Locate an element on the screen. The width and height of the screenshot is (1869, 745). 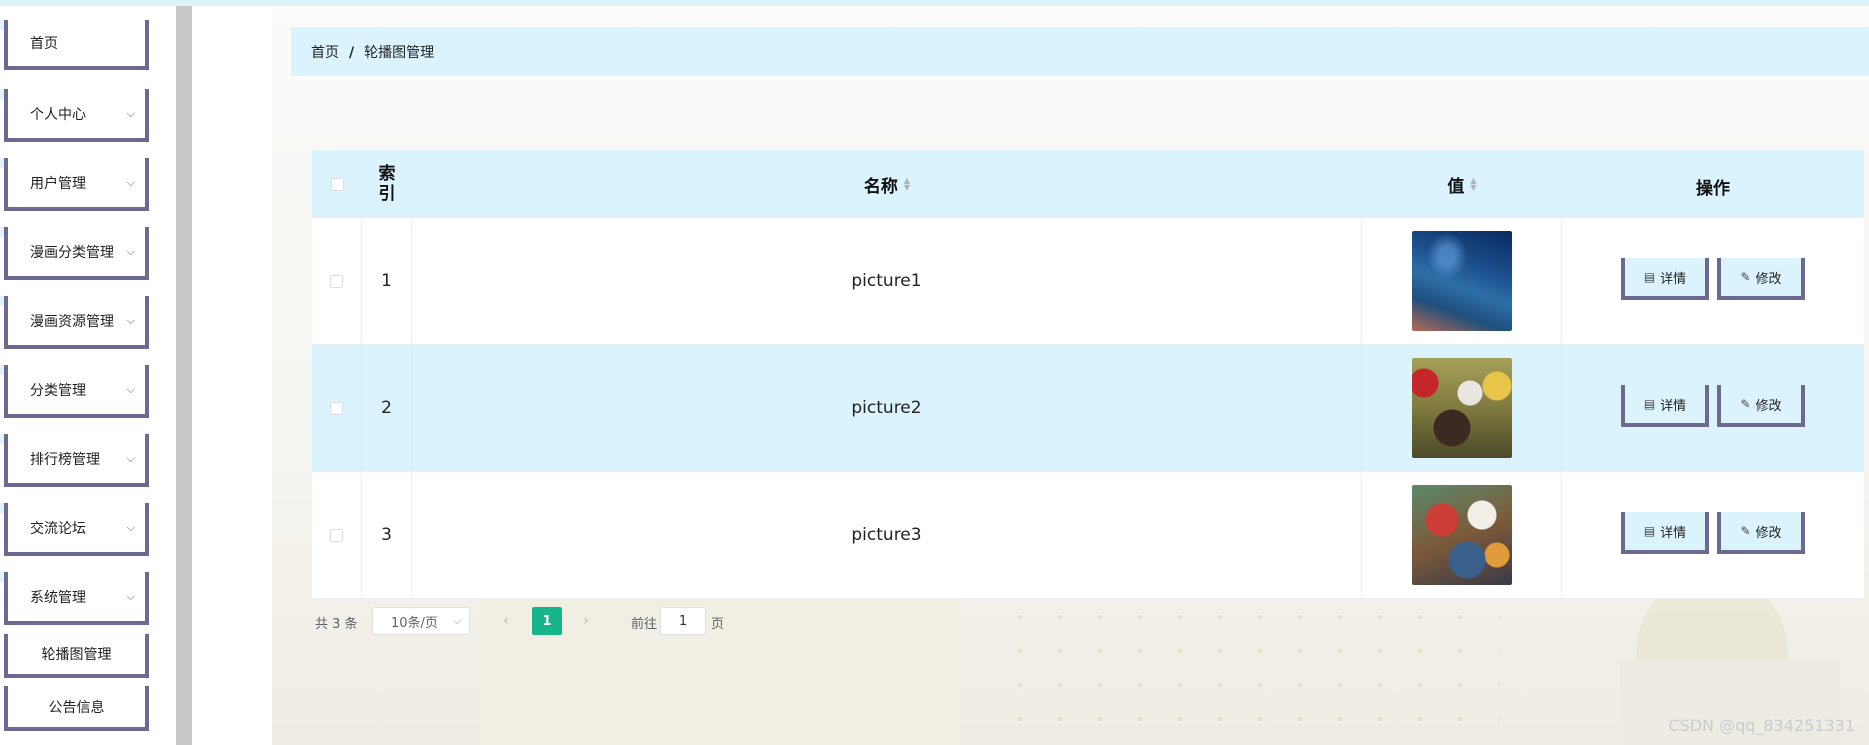
breadcrumb-home: 首页 is located at coordinates (325, 53).